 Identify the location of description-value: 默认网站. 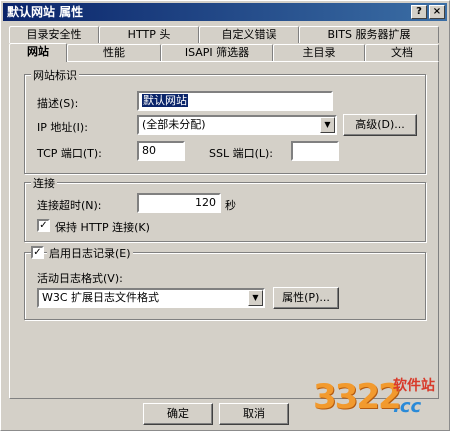
(165, 100).